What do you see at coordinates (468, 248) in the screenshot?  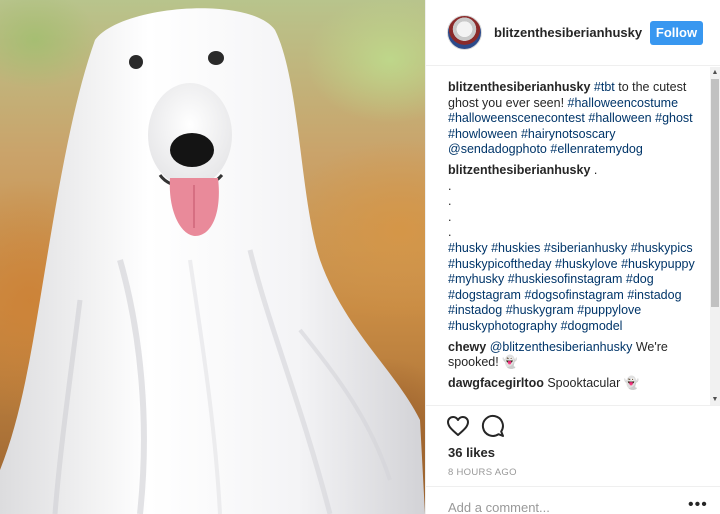 I see `hashtag-link: #husky` at bounding box center [468, 248].